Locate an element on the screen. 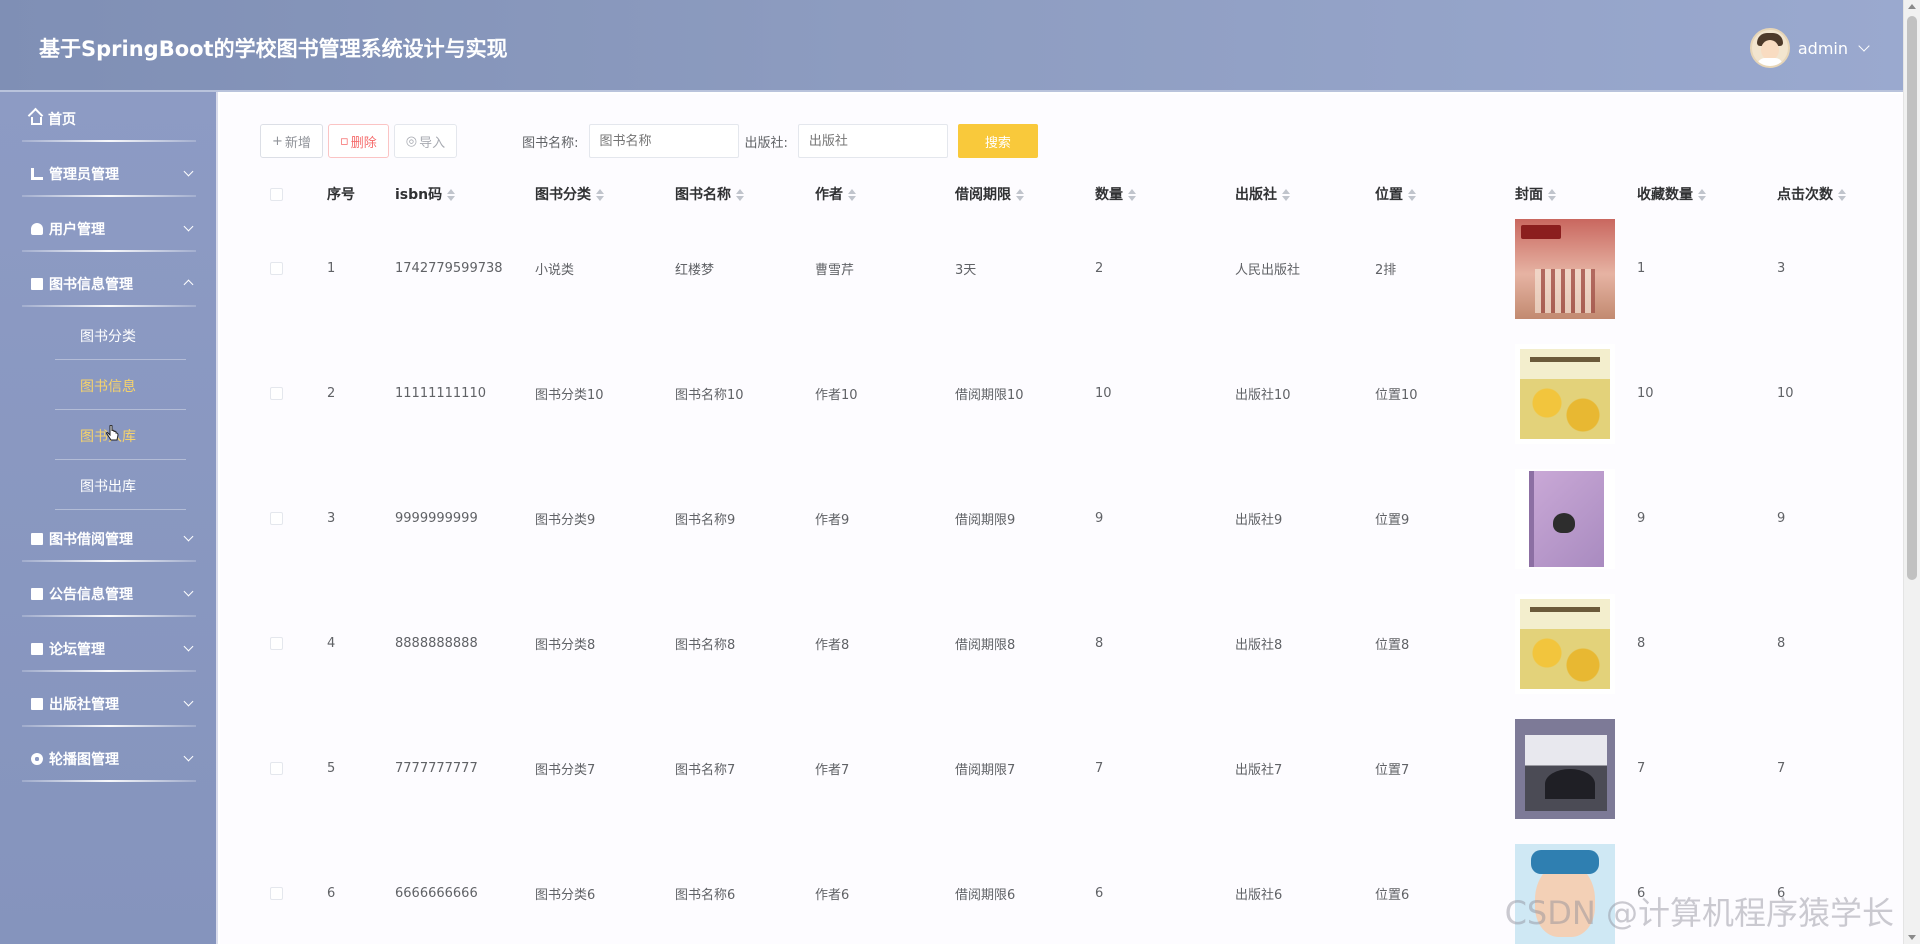 The image size is (1920, 944). notice-icon is located at coordinates (37, 593).